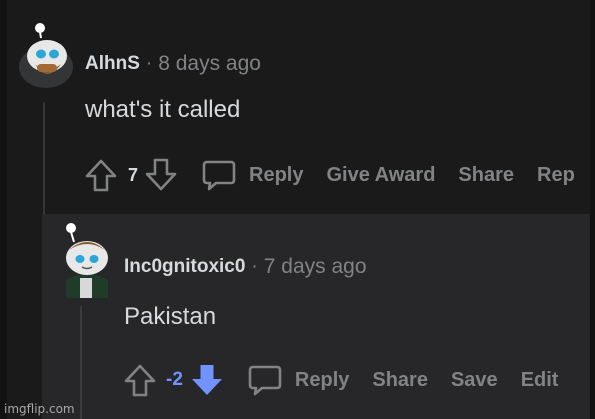 The image size is (595, 419). I want to click on comment-body: what's it called, so click(163, 109).